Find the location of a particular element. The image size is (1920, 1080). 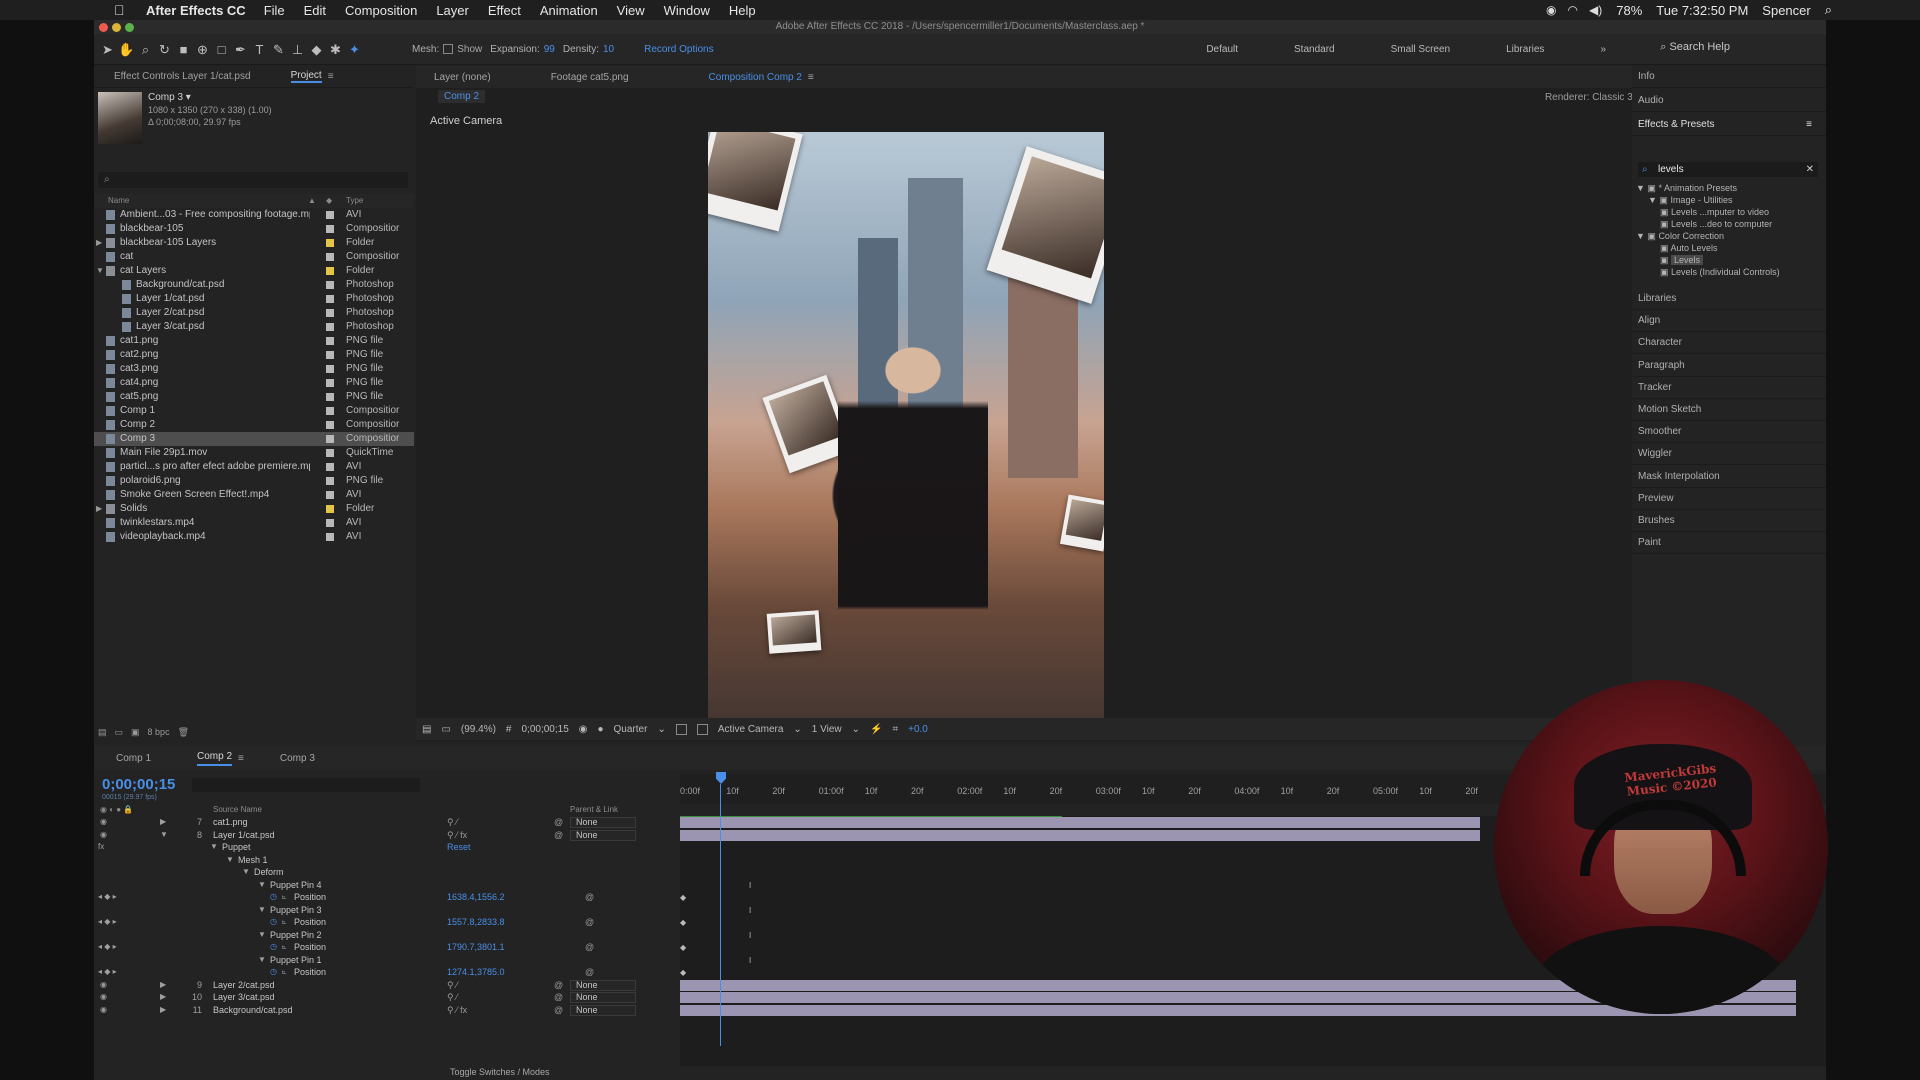

selection-tool-icon: ➤ is located at coordinates (107, 49).